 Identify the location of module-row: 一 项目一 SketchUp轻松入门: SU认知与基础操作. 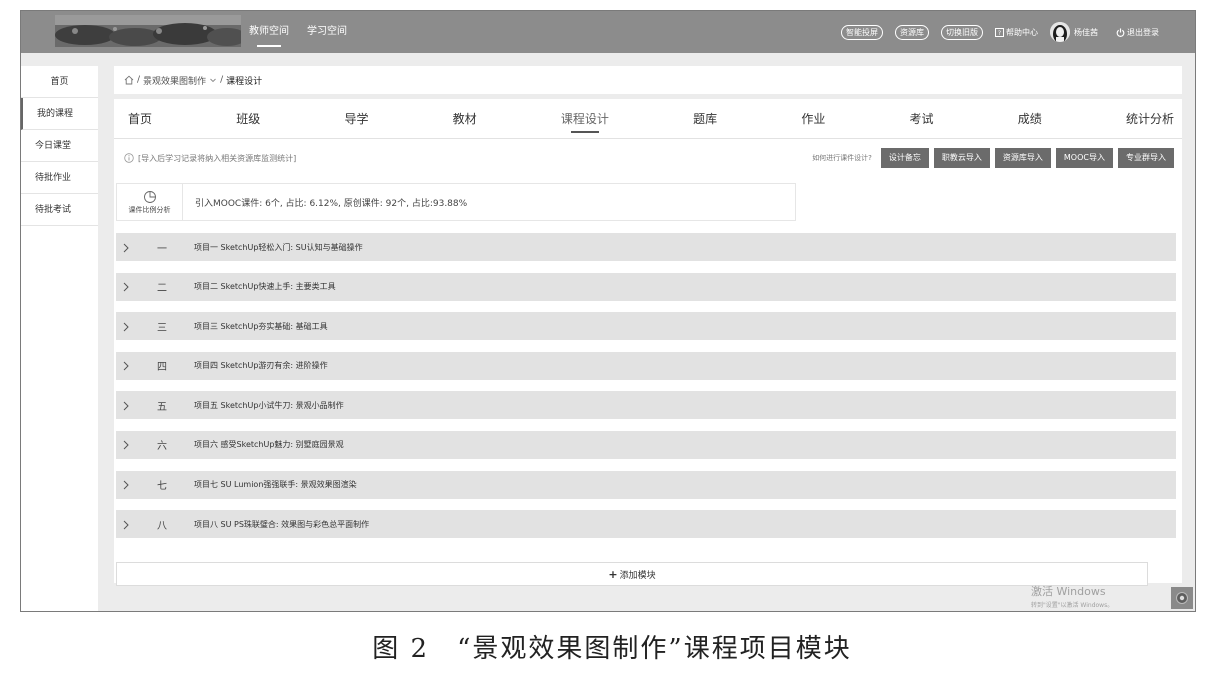
(646, 247).